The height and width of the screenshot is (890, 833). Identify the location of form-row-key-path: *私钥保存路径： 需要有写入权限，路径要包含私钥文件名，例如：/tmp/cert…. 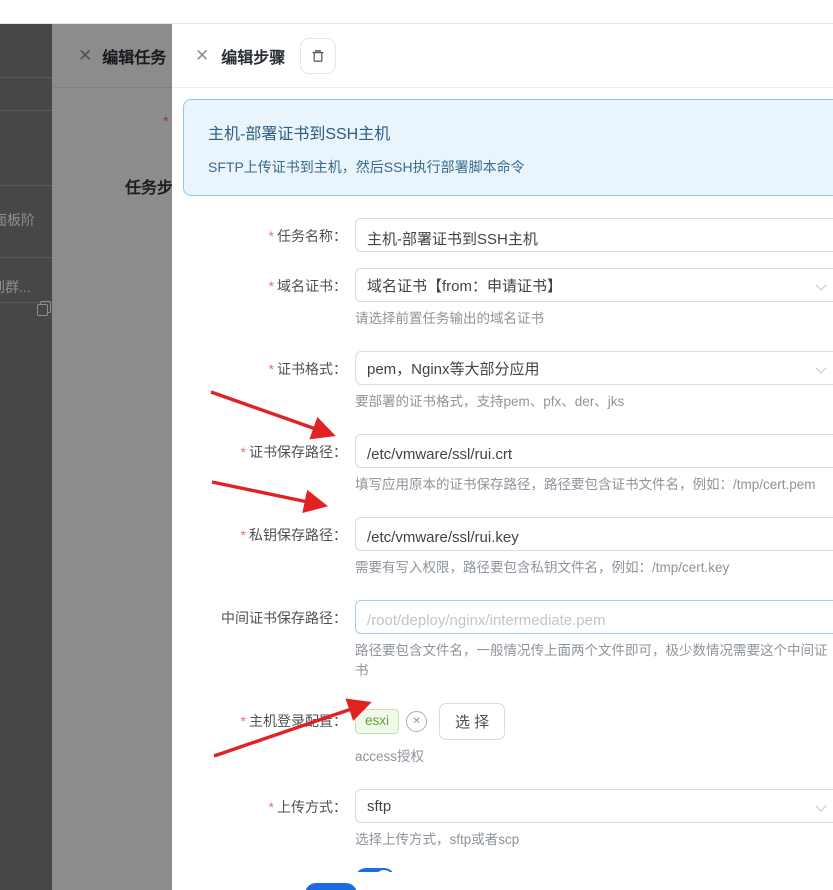
(502, 546).